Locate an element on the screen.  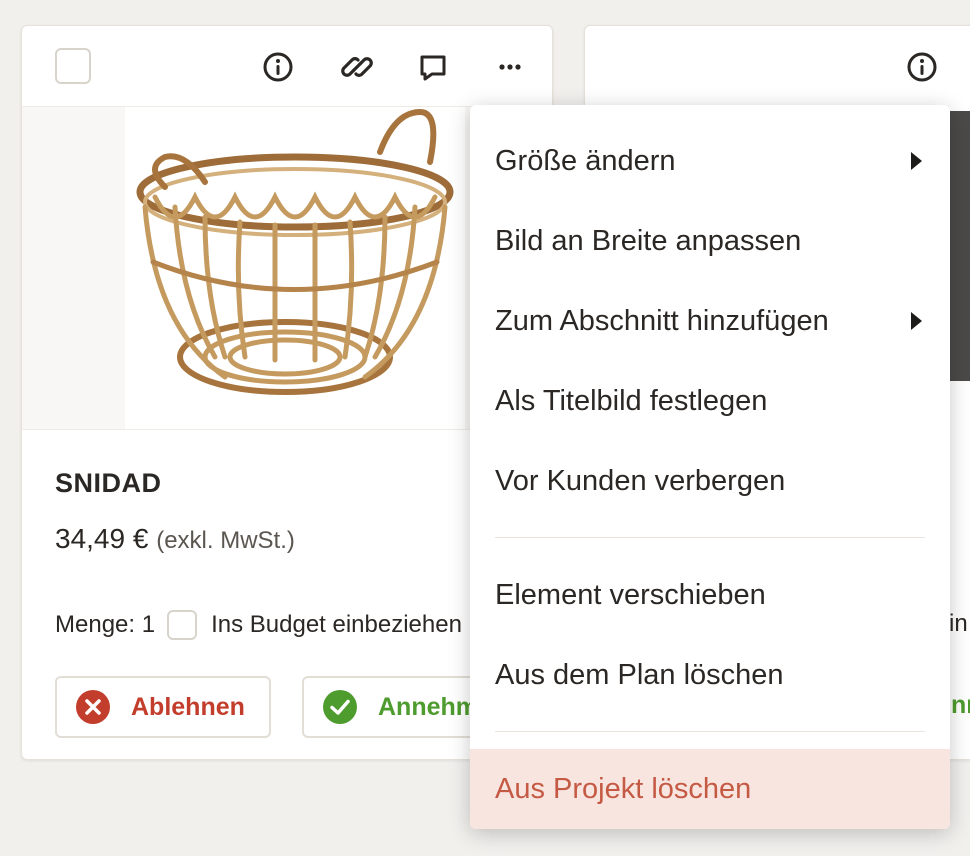
reject-label: Ablehnen is located at coordinates (188, 706).